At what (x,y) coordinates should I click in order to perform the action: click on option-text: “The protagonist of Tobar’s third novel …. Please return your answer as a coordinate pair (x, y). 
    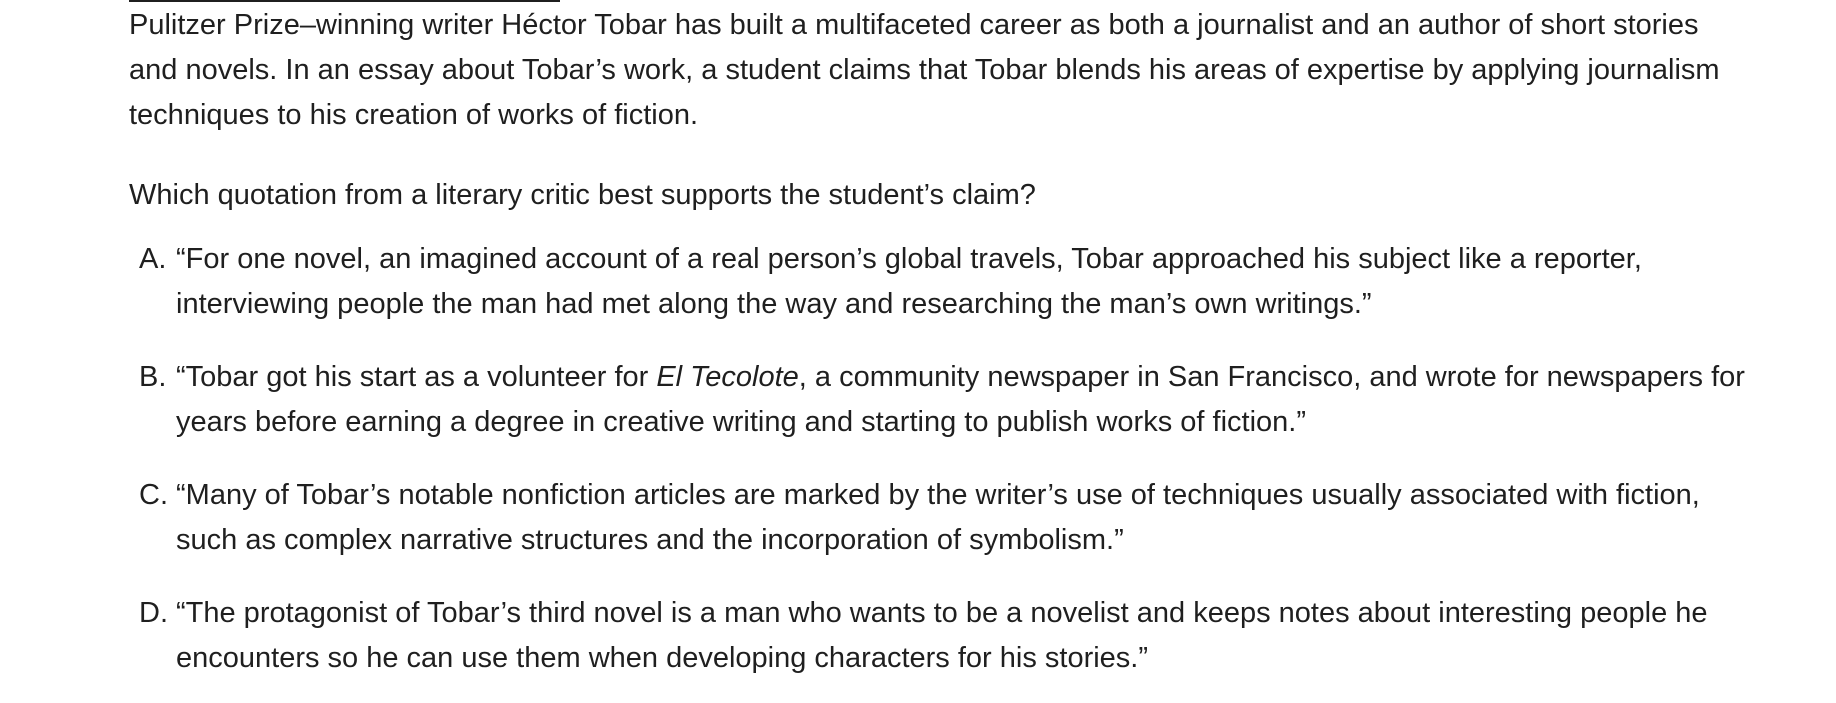
    Looking at the image, I should click on (942, 635).